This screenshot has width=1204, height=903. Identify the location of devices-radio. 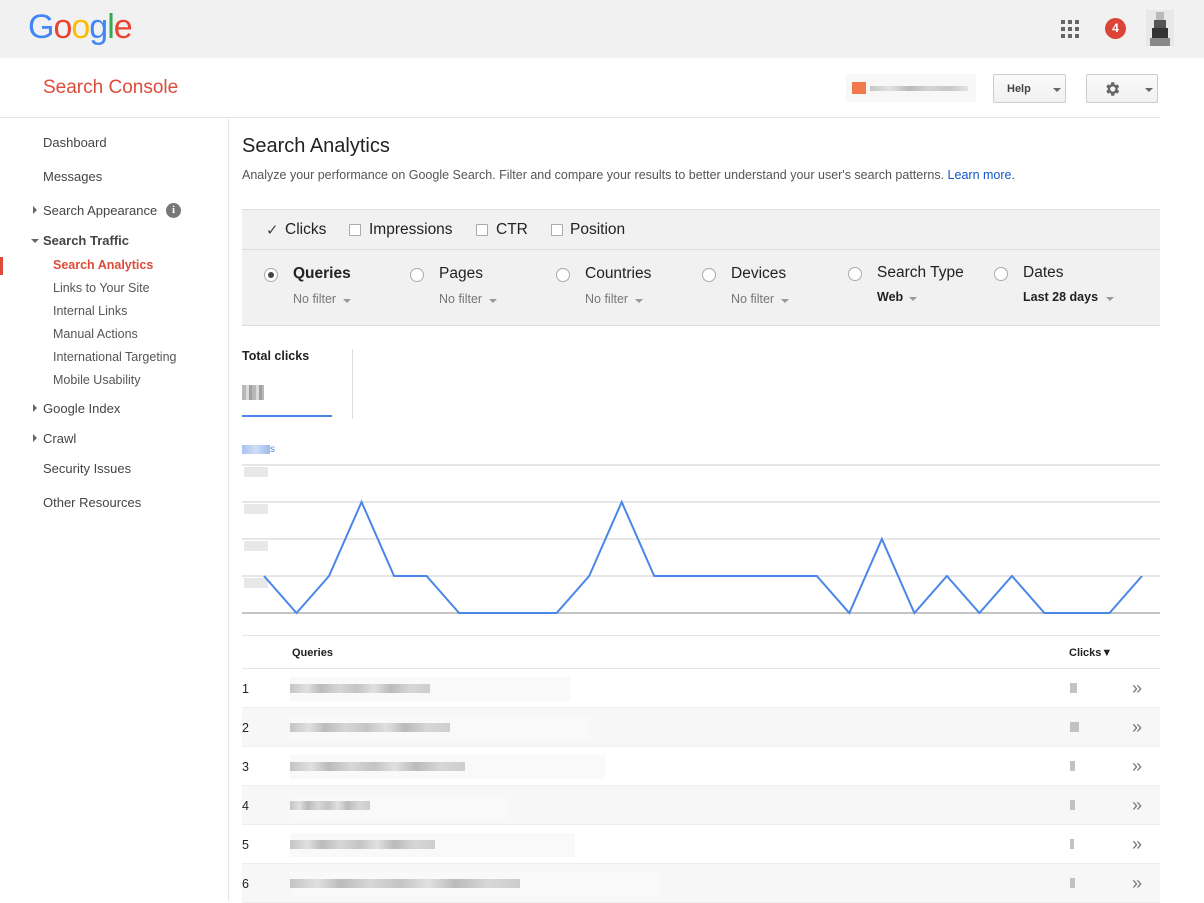
(709, 275).